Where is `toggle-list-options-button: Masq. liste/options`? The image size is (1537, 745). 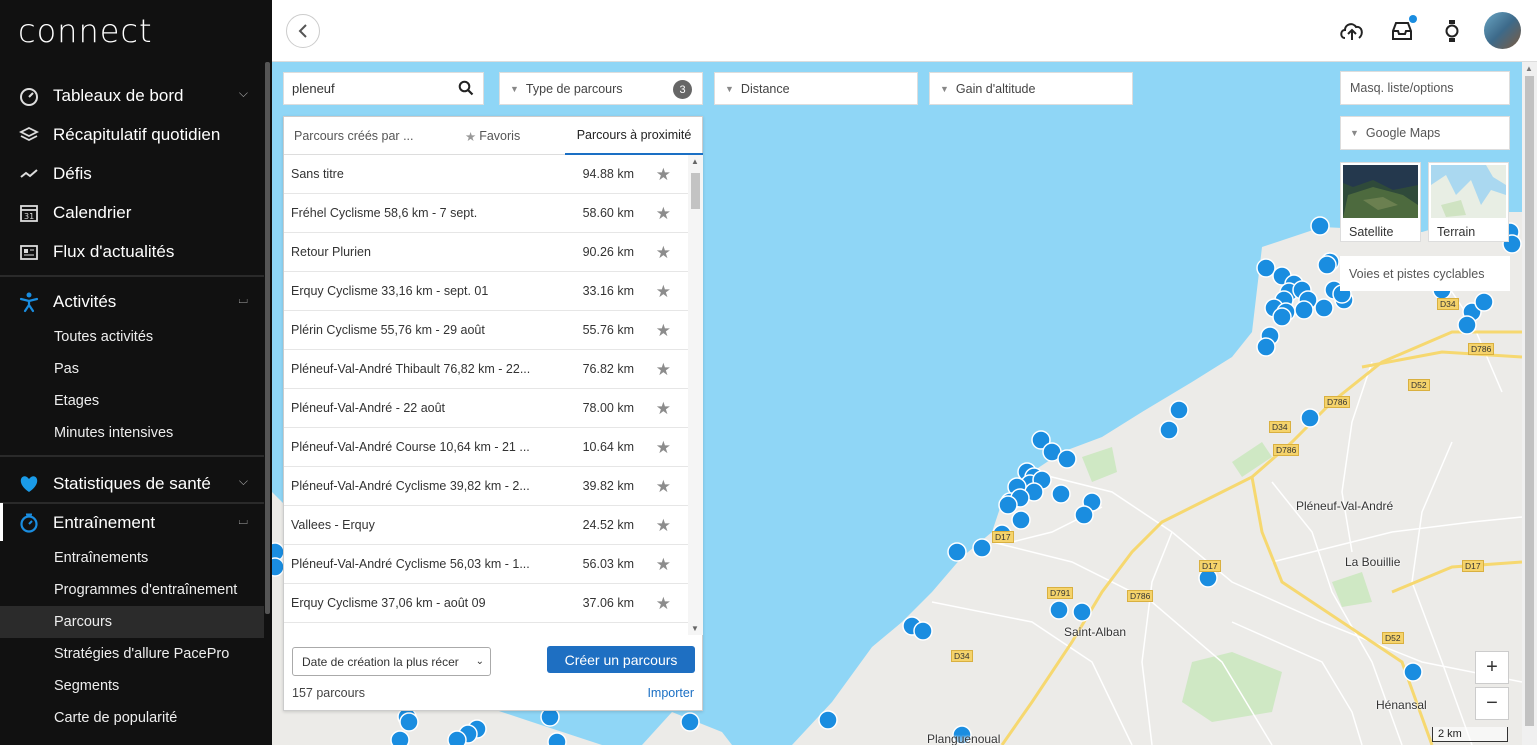 toggle-list-options-button: Masq. liste/options is located at coordinates (1425, 88).